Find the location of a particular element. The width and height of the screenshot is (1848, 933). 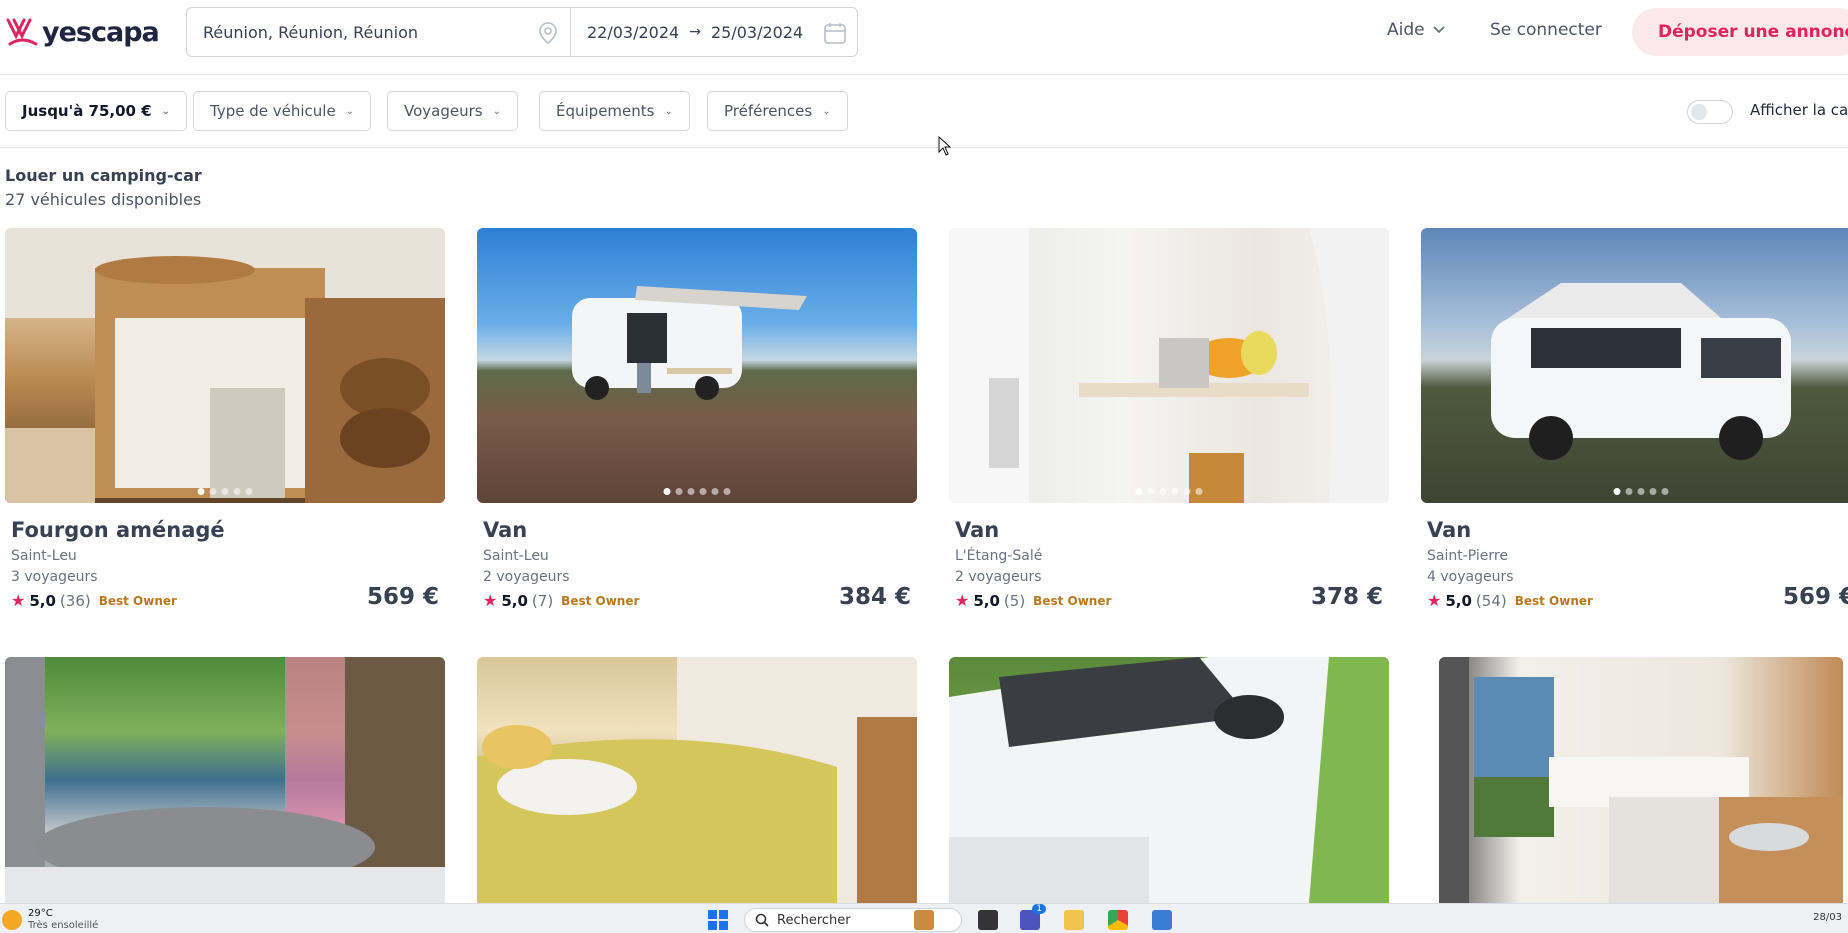

listing-guests: 4 voyageurs is located at coordinates (1470, 577).